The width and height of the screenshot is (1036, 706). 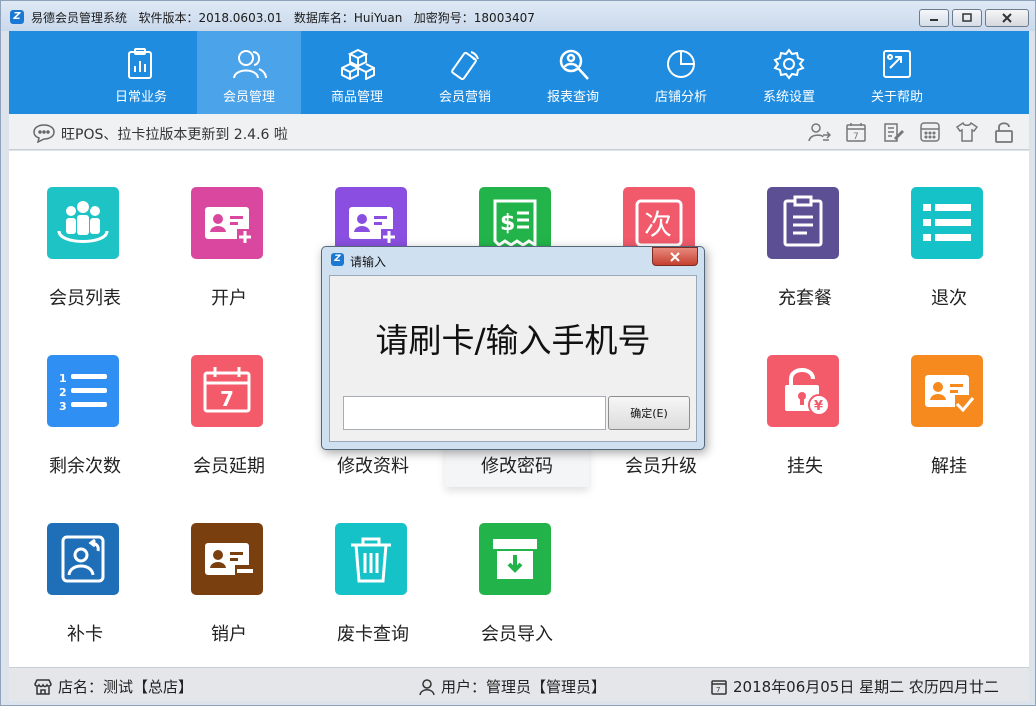 I want to click on tile-reissue-card: 补卡, so click(x=85, y=571).